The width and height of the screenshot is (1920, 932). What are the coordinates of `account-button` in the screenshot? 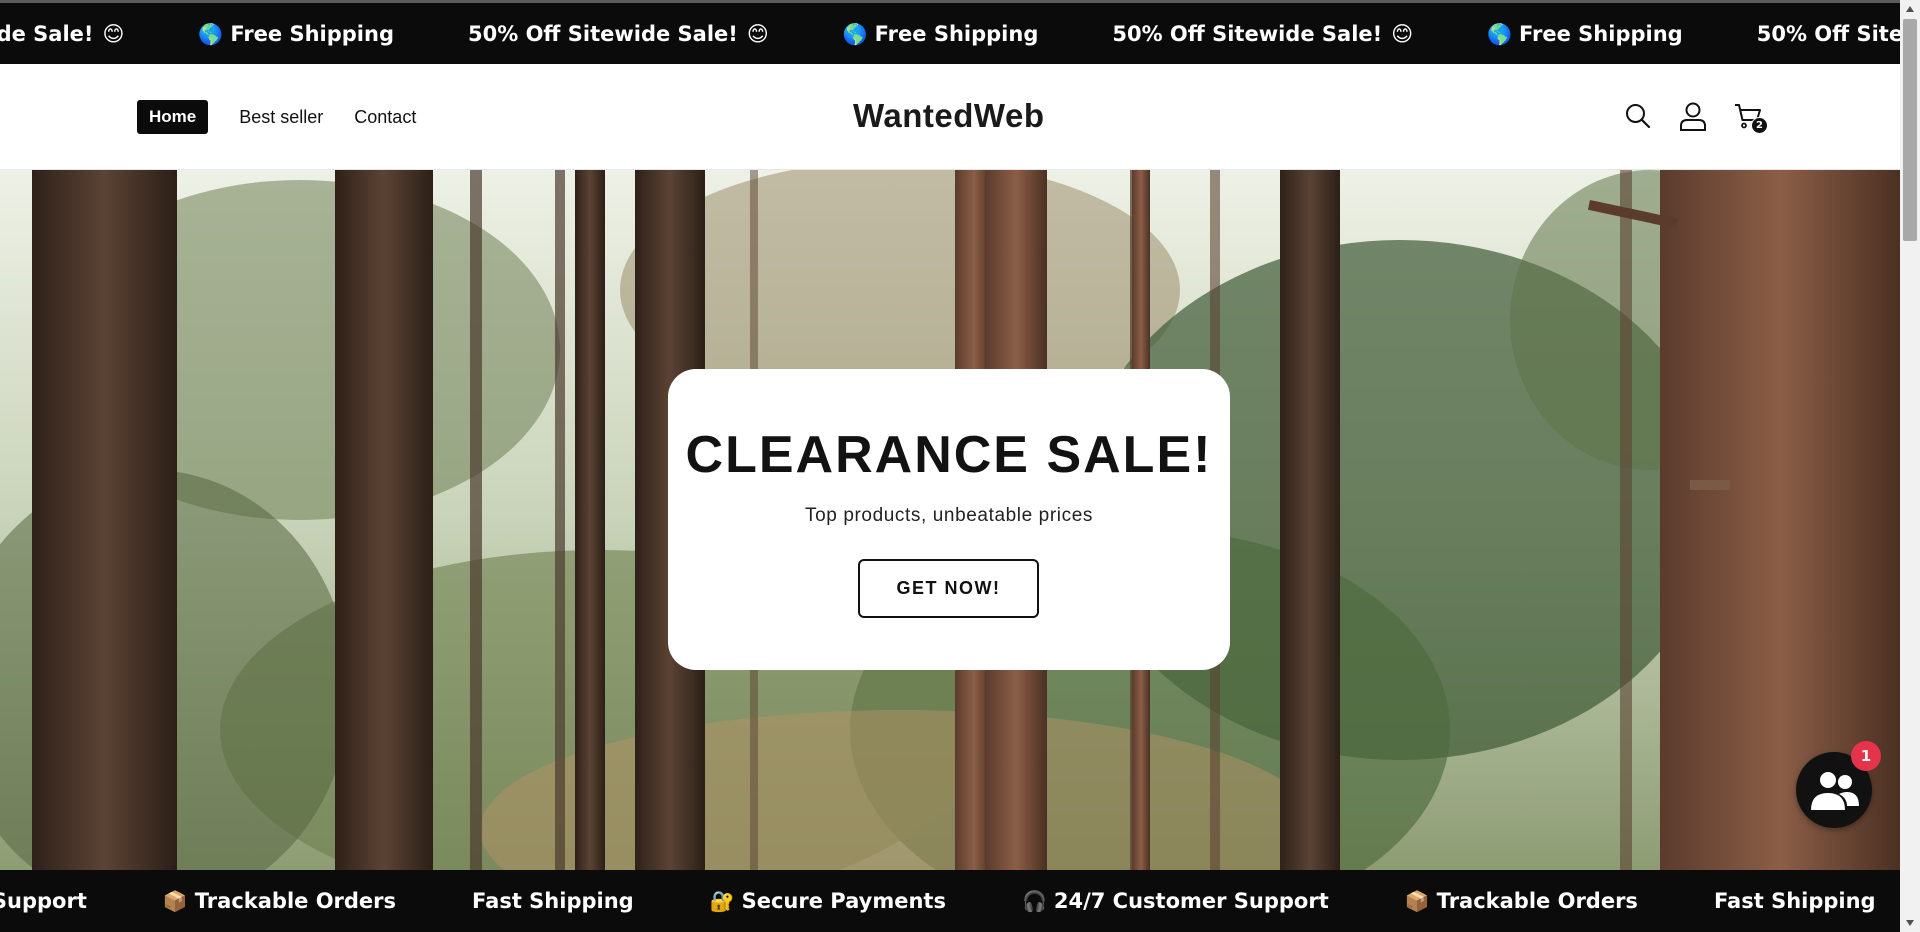 It's located at (1693, 116).